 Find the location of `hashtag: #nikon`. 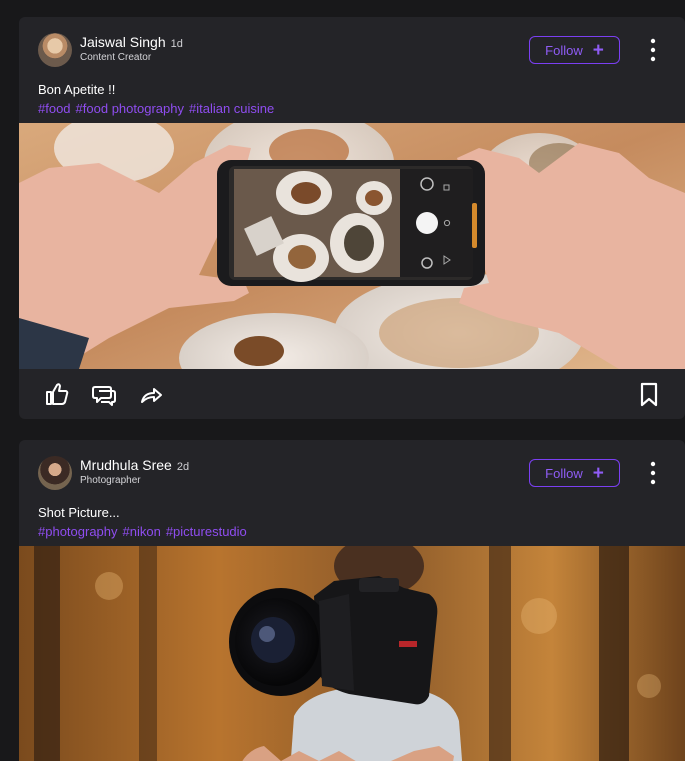

hashtag: #nikon is located at coordinates (142, 531).